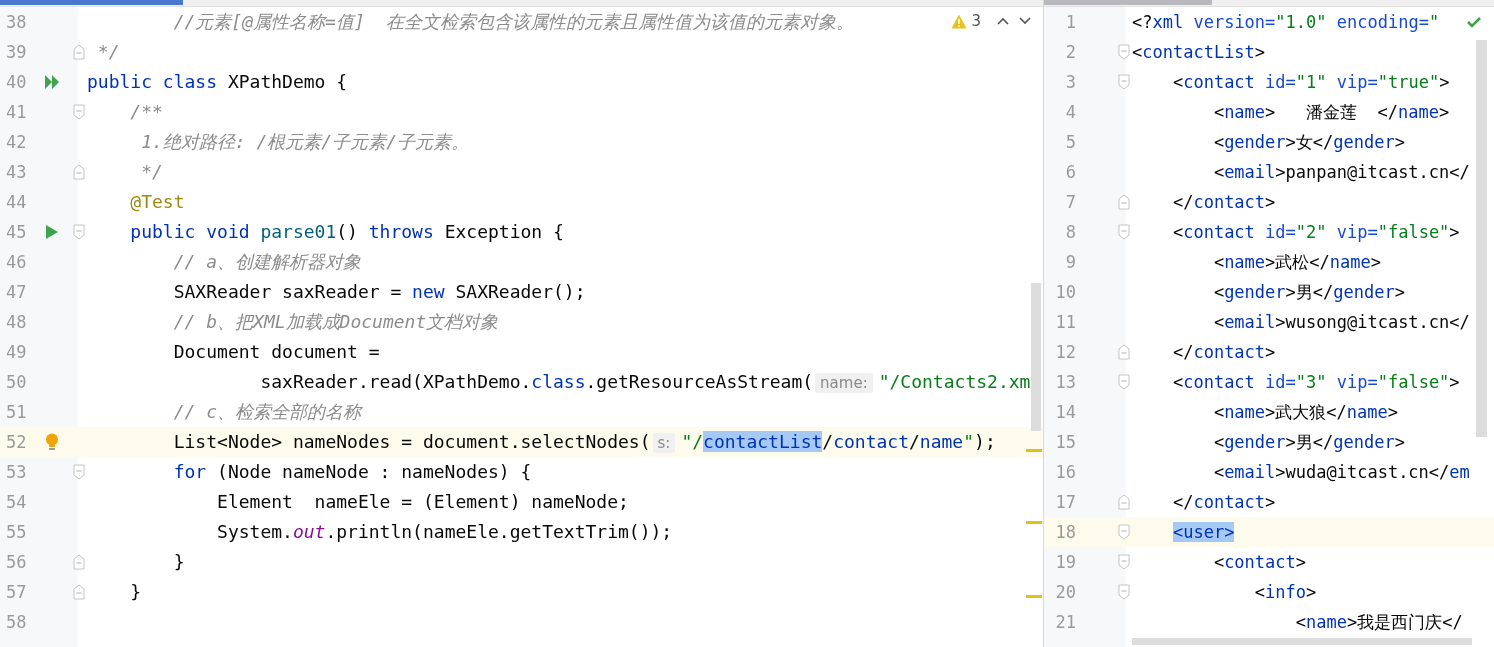 This screenshot has width=1494, height=647. Describe the element at coordinates (1065, 382) in the screenshot. I see `line-number: 13` at that location.